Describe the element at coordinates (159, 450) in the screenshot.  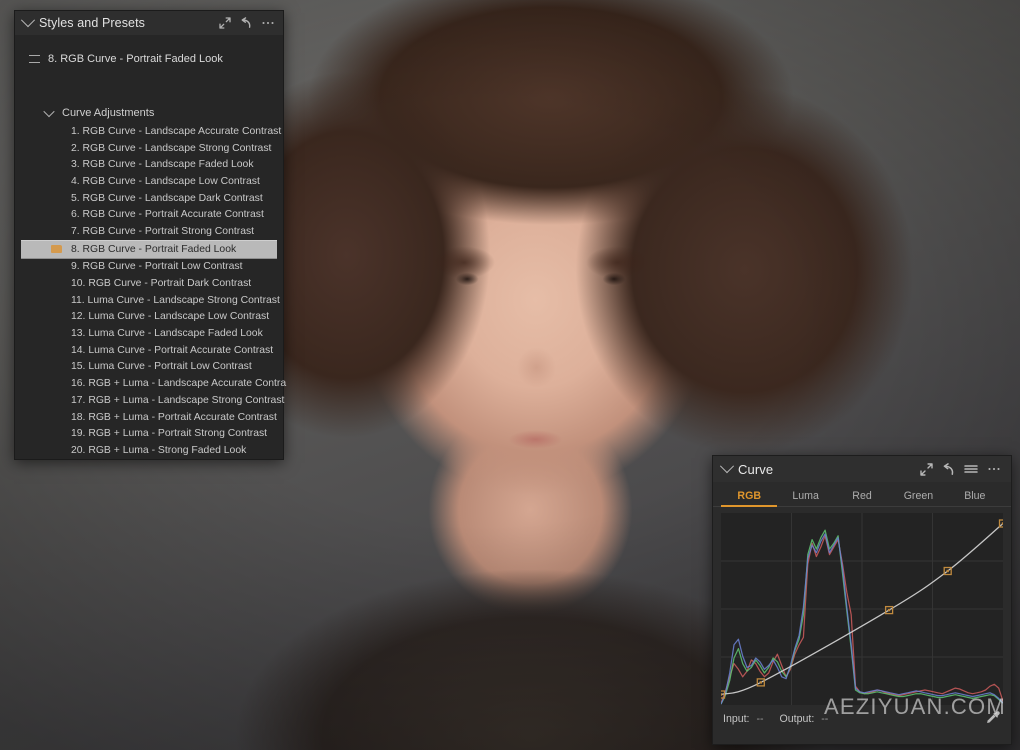
I see `preset-item-label: 20. RGB + Luma - Strong Faded Look` at that location.